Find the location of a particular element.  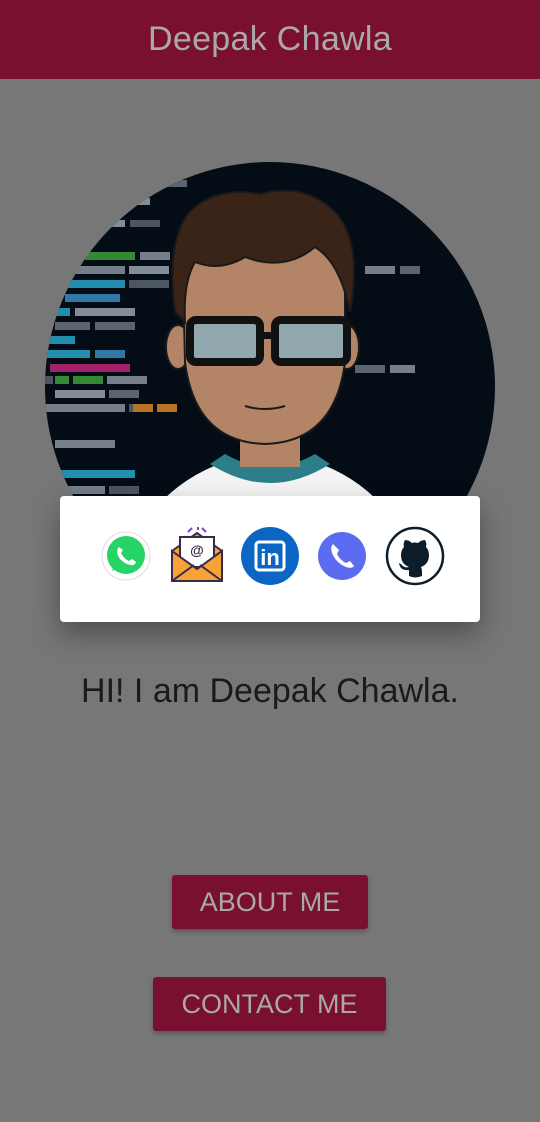

social-share-sheet: @ in is located at coordinates (270, 559).